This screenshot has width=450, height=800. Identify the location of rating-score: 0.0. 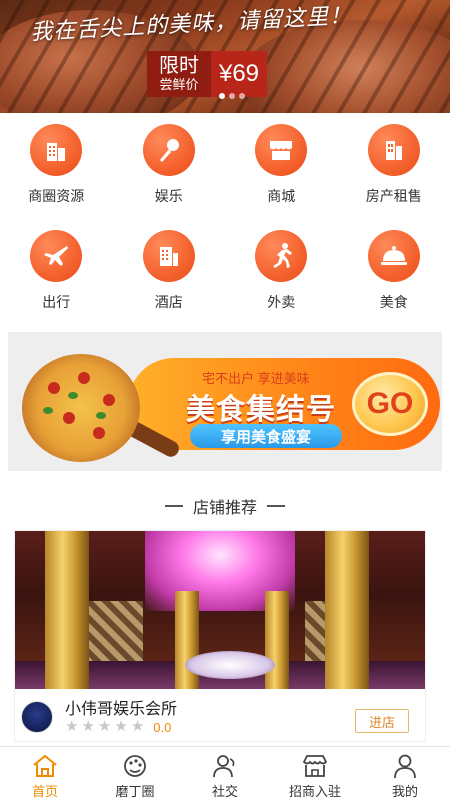
(162, 727).